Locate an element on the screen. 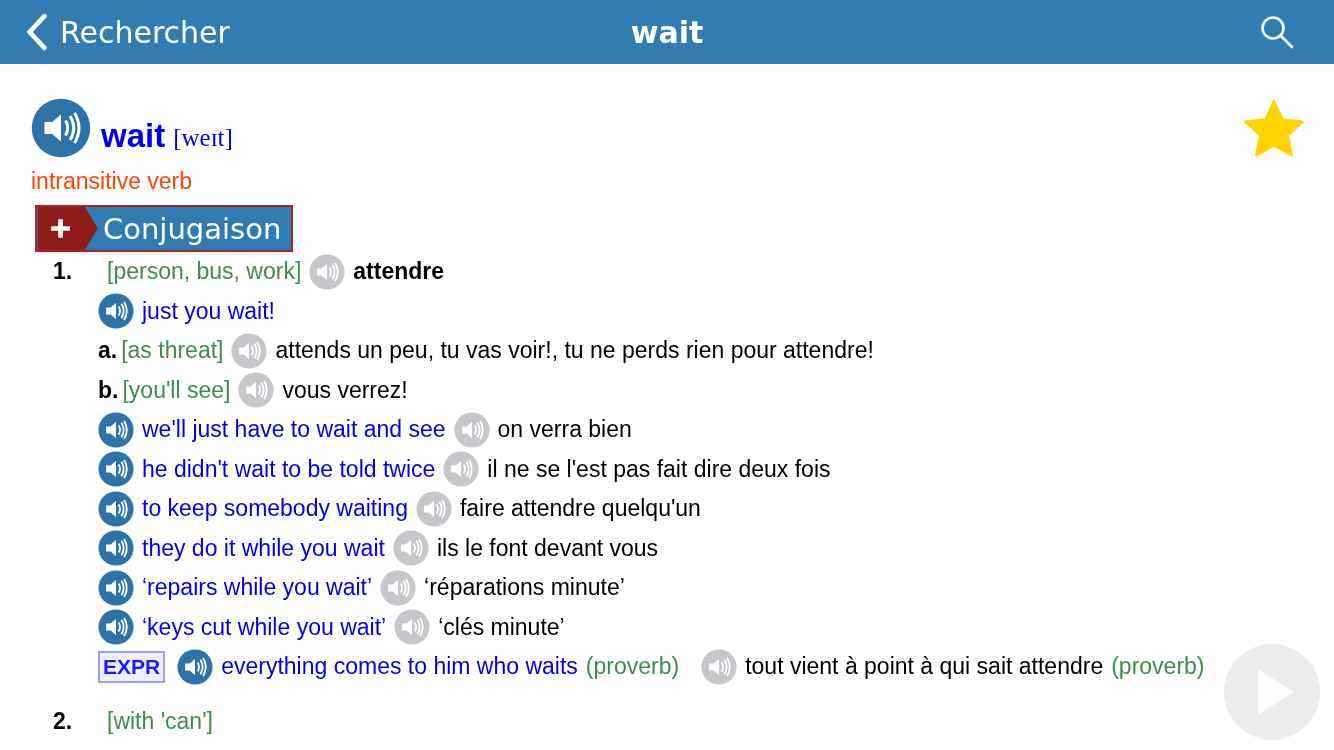 Image resolution: width=1334 pixels, height=750 pixels. part-of-speech: intransitive verb is located at coordinates (112, 181).